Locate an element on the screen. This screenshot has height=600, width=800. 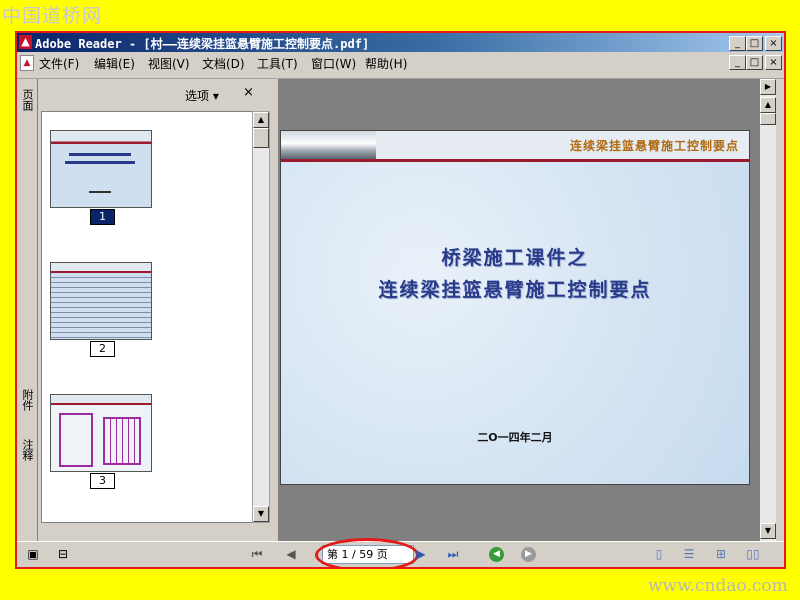
train-image is located at coordinates (328, 145).